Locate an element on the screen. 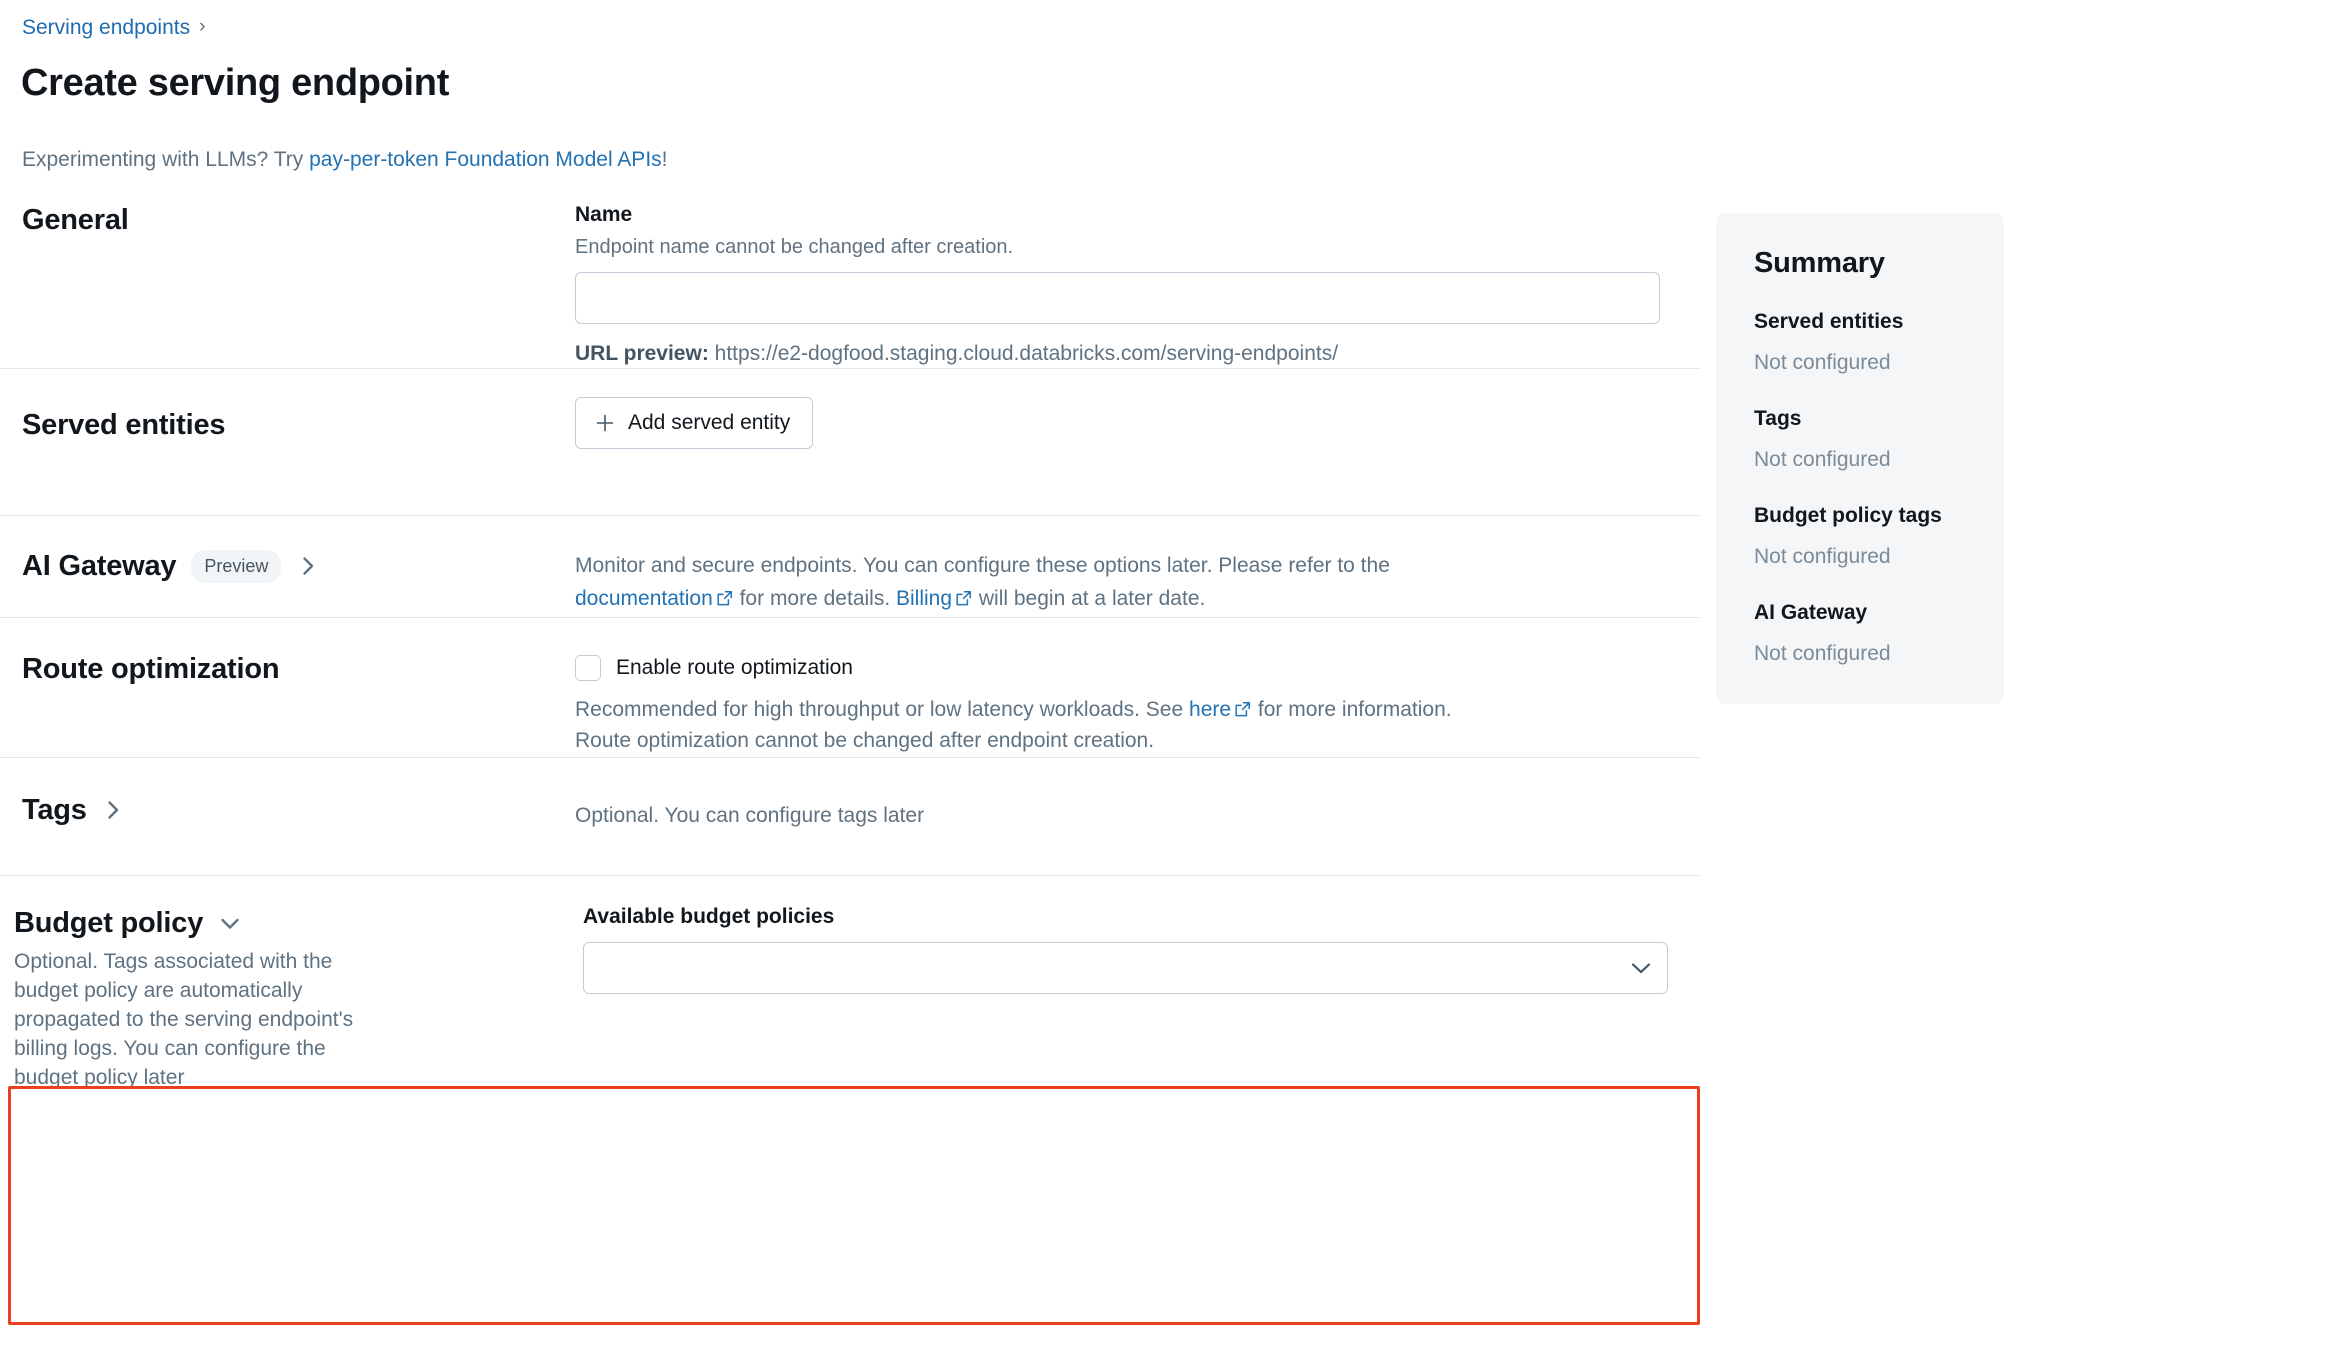 Image resolution: width=2336 pixels, height=1358 pixels. available-budget-policies-select-wrap is located at coordinates (1125, 968).